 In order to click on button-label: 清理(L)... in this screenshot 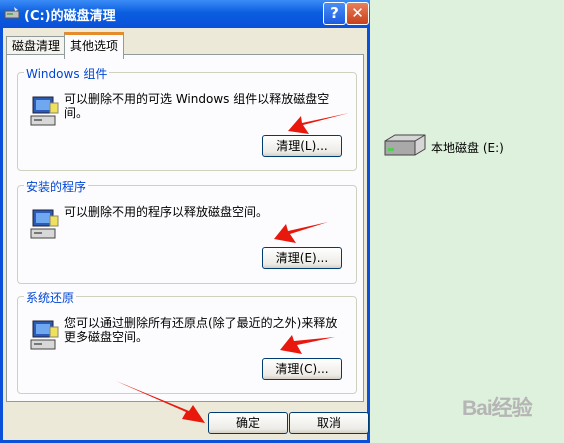, I will do `click(302, 146)`.